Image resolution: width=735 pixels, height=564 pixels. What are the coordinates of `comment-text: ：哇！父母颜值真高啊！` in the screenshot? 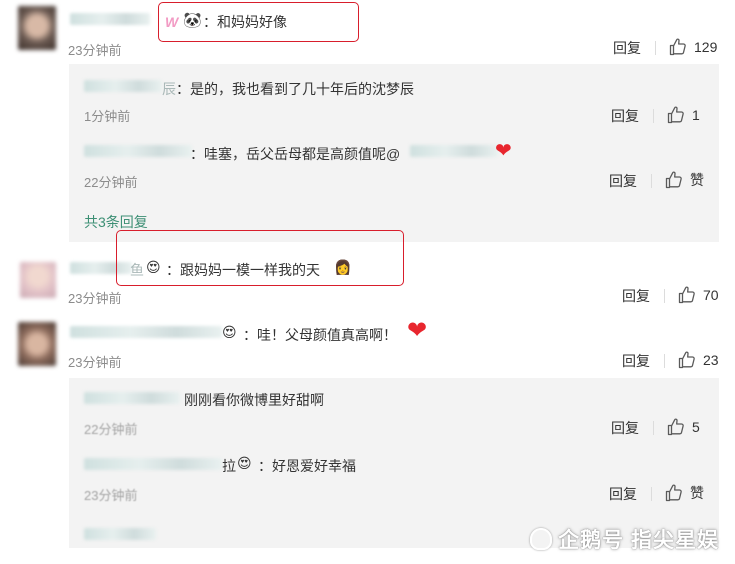 It's located at (320, 335).